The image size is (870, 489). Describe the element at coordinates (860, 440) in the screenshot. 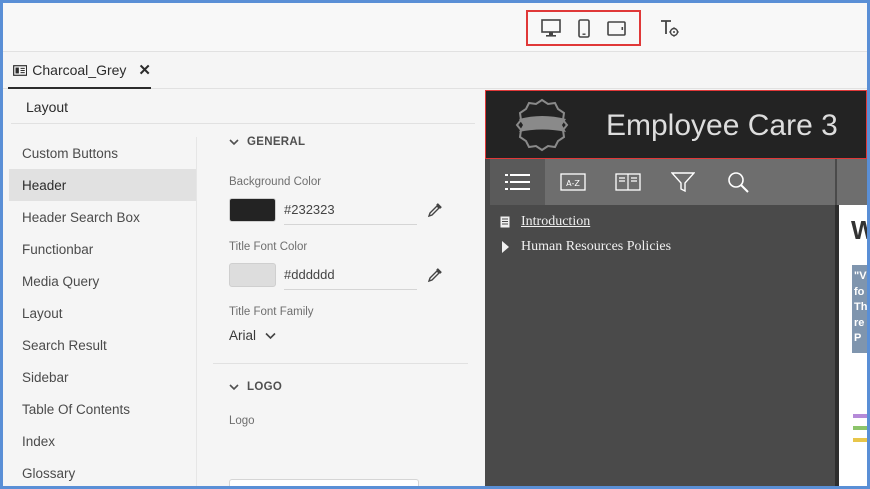

I see `yellow-bar` at that location.